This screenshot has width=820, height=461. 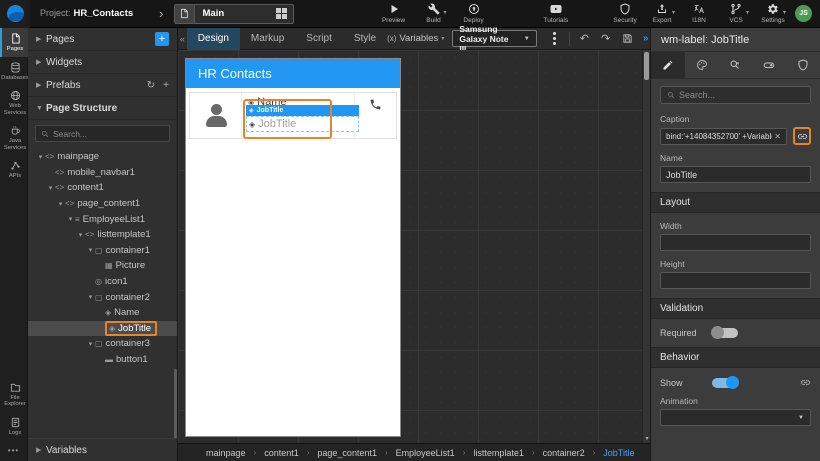 I want to click on tree-node-container2: ▾ ▢ container2, so click(x=102, y=297).